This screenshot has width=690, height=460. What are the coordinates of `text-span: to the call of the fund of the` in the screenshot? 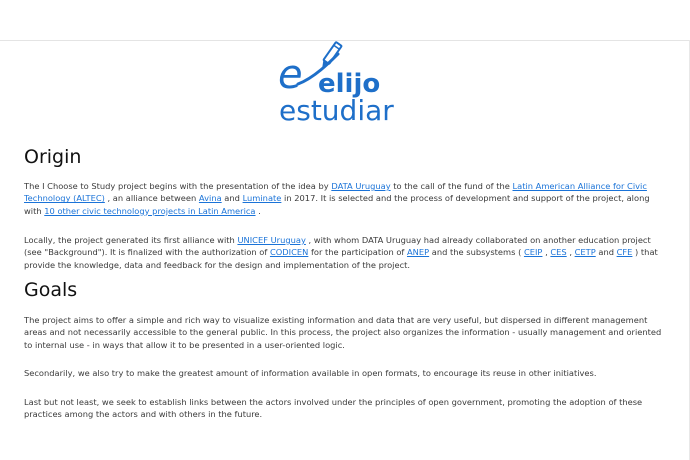 It's located at (451, 186).